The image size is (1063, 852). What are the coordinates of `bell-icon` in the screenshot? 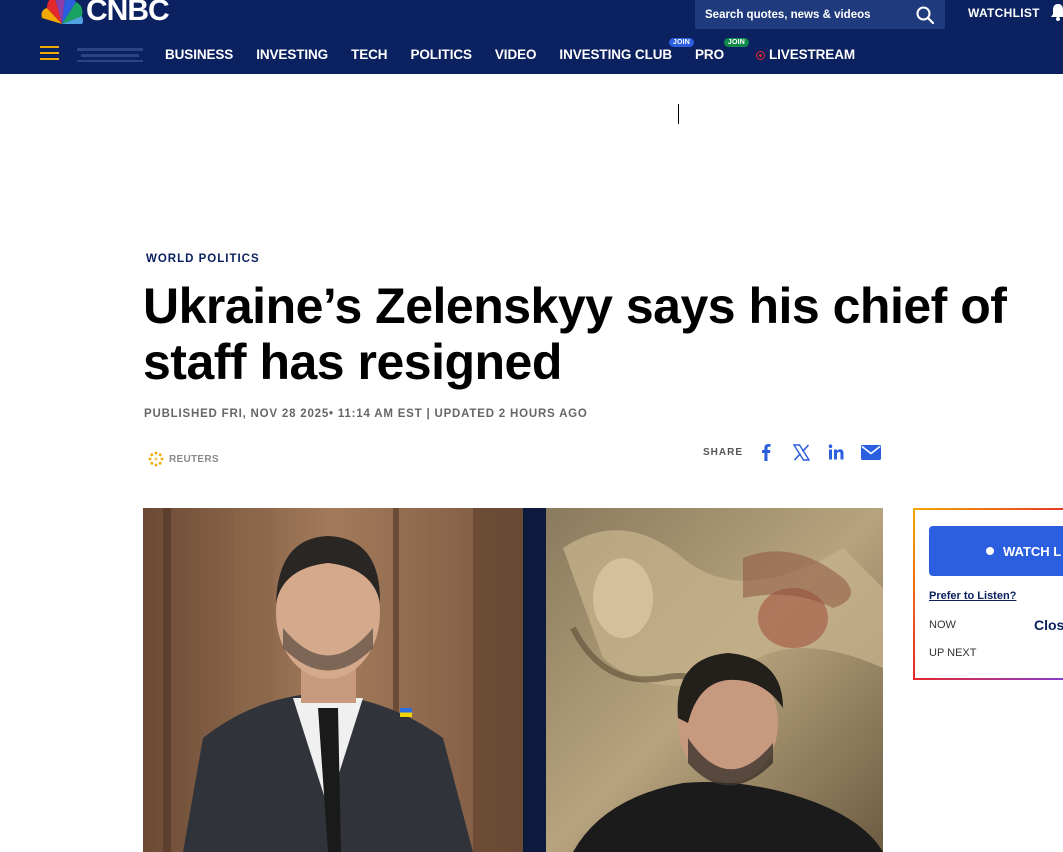 It's located at (1057, 12).